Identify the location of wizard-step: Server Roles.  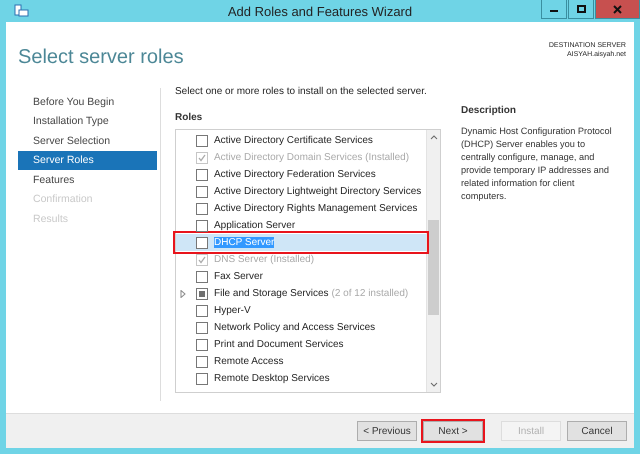
(87, 160).